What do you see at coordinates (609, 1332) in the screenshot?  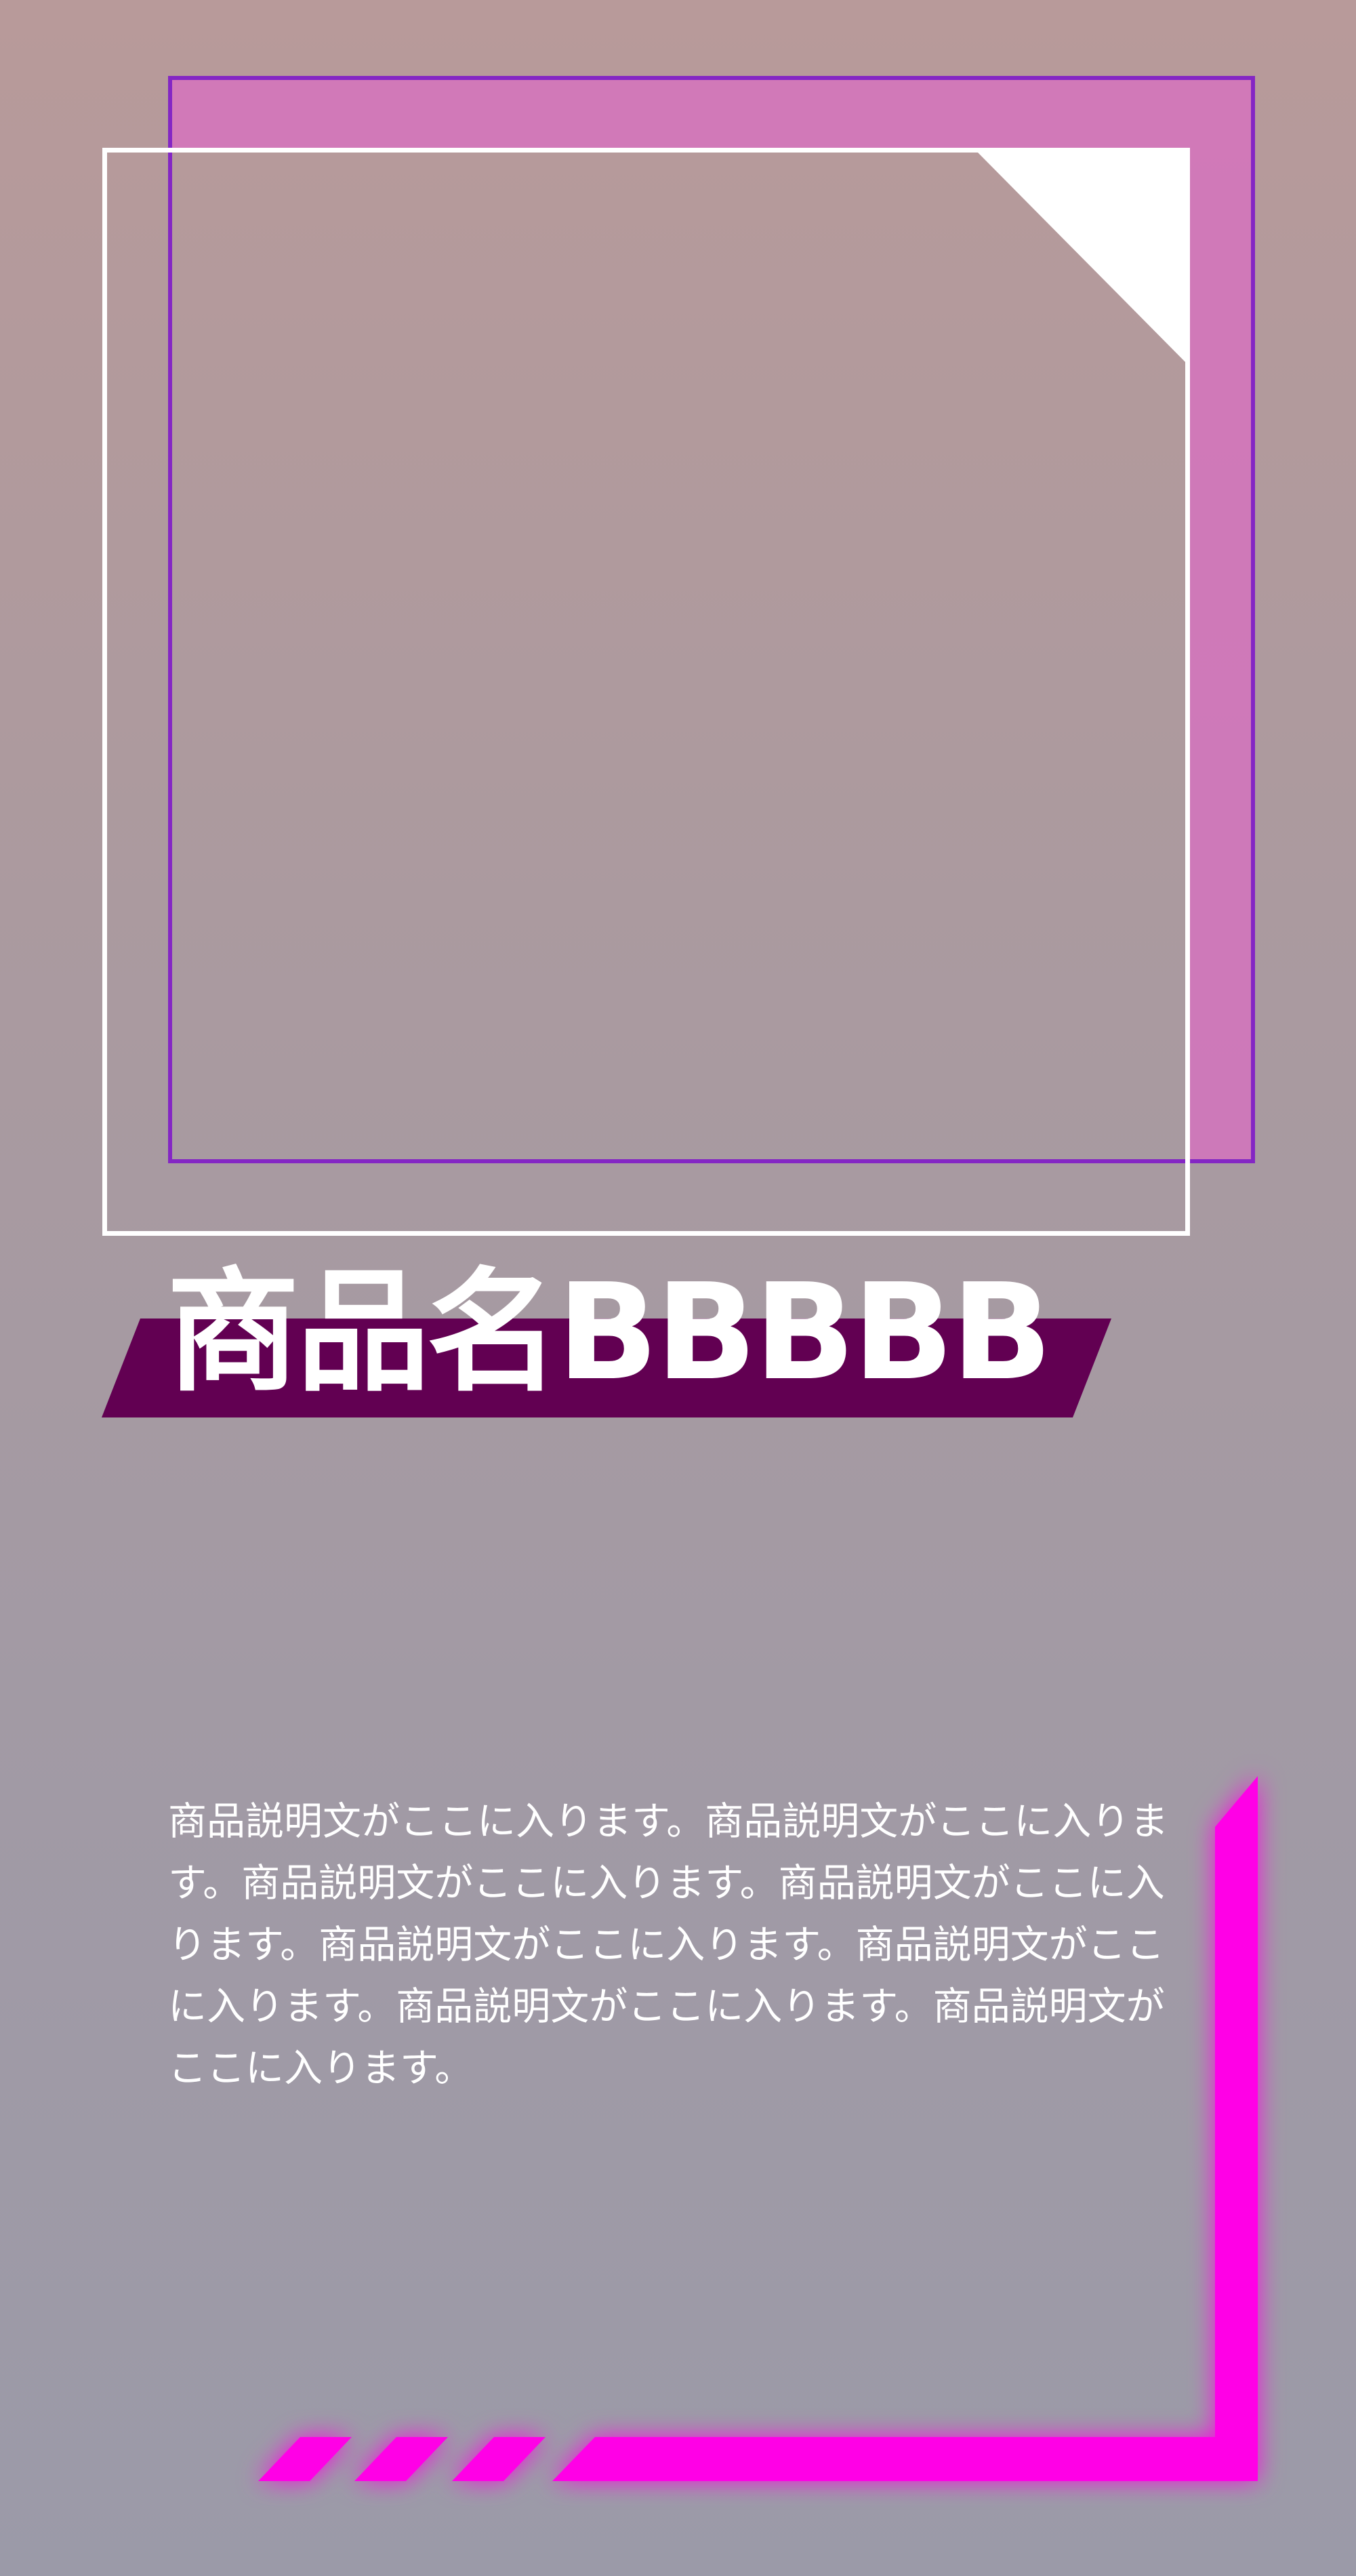 I see `product-title: 商品名BBBBB` at bounding box center [609, 1332].